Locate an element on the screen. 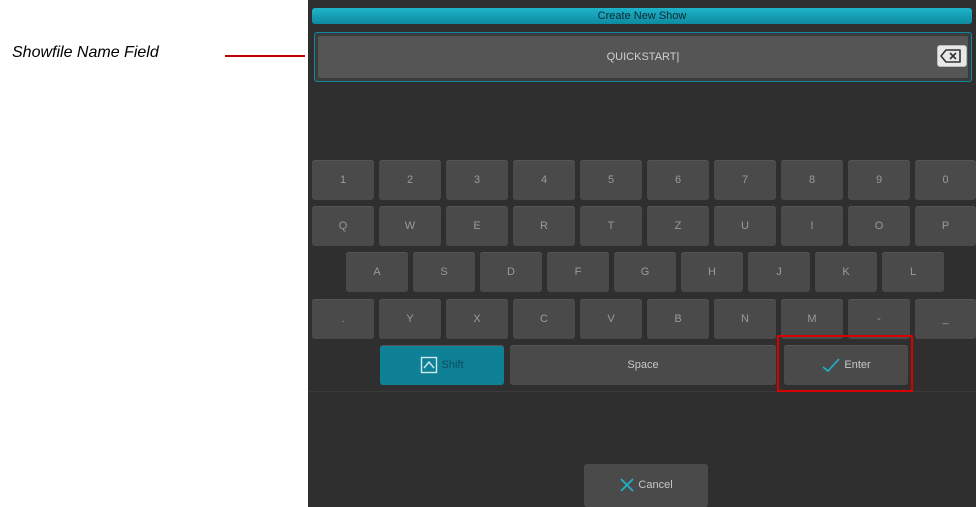 The image size is (976, 507). cancel-button: Cancel is located at coordinates (646, 485).